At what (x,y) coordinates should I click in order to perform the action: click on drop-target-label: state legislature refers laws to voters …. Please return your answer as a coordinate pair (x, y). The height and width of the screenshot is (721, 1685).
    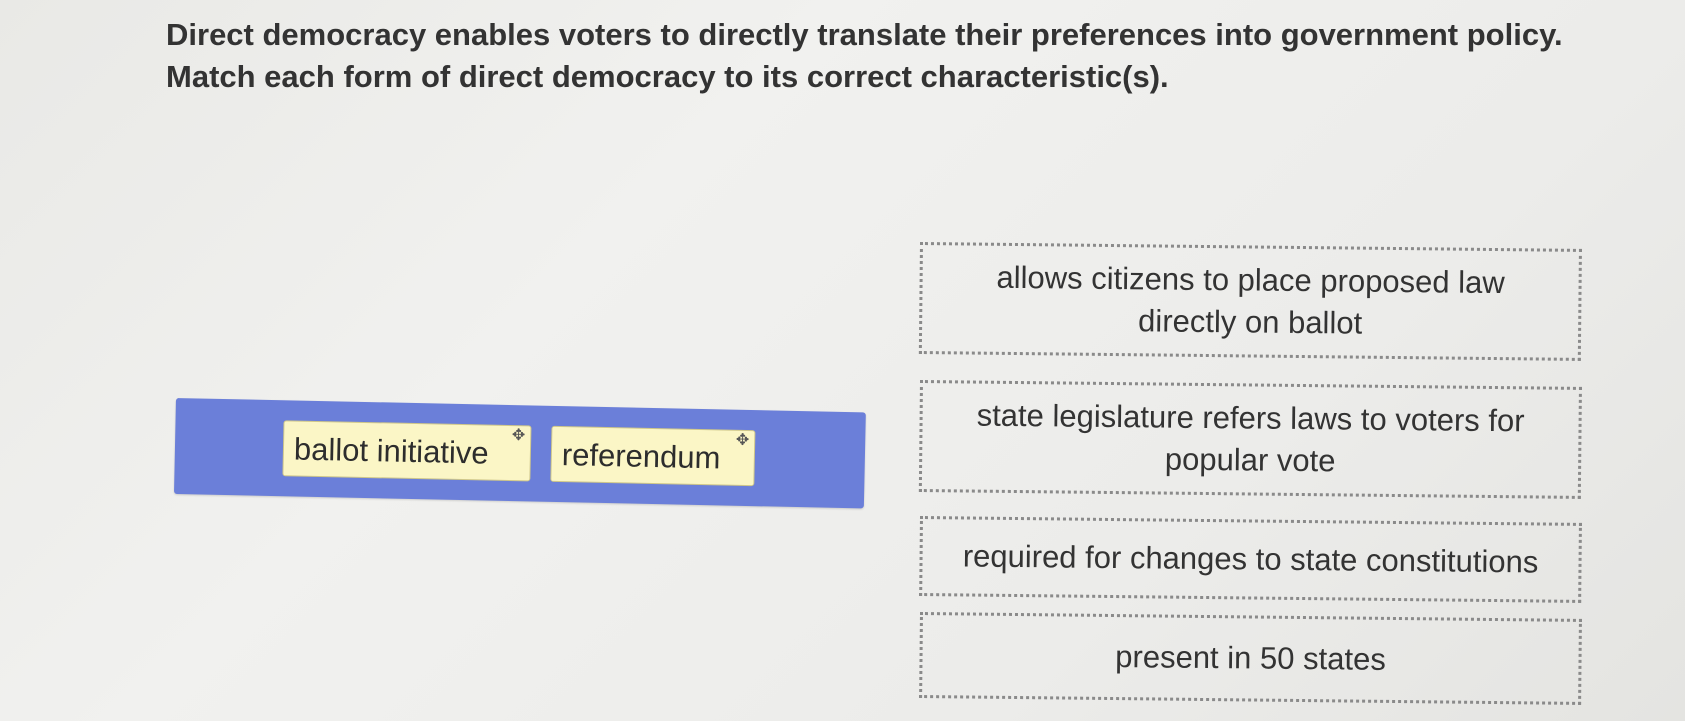
    Looking at the image, I should click on (1250, 438).